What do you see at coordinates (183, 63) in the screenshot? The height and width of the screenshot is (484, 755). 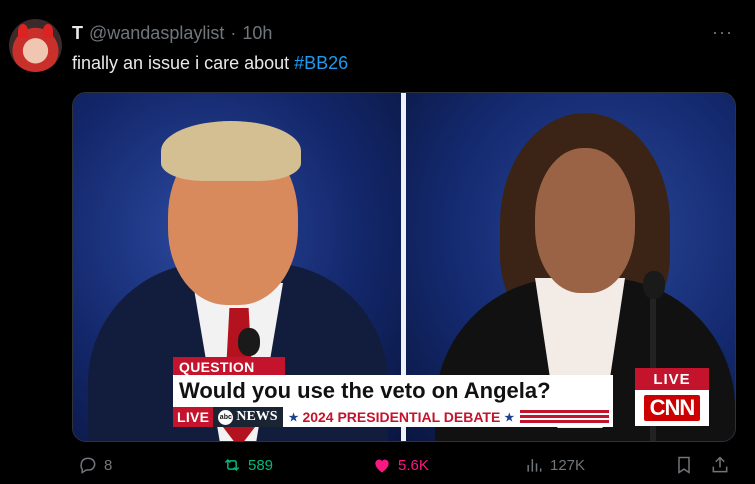 I see `tweet-body: finally an issue i care about` at bounding box center [183, 63].